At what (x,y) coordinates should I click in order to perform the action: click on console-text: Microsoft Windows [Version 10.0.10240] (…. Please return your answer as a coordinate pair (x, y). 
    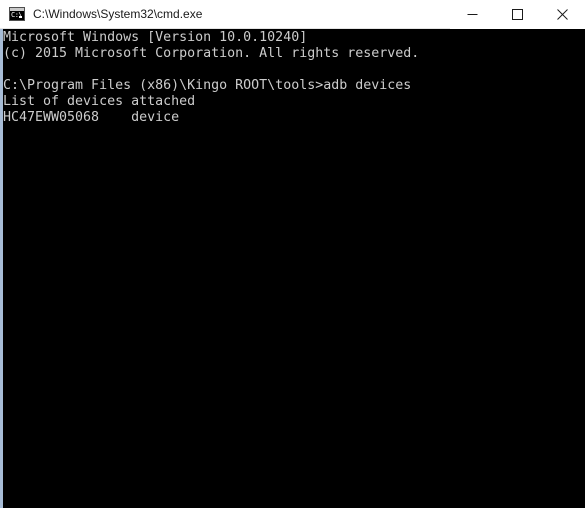
    Looking at the image, I should click on (211, 77).